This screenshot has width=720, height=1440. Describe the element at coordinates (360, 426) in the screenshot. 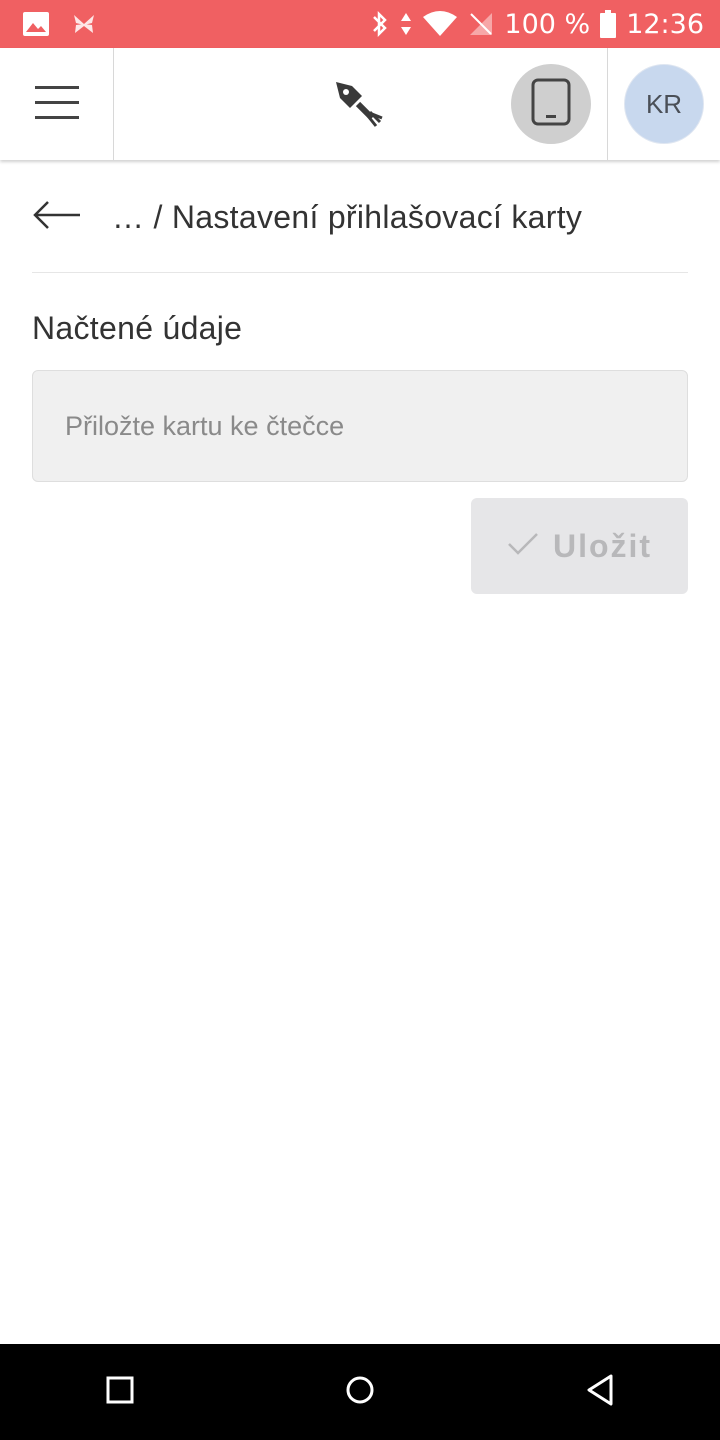

I see `card-data-field: Přiložte kartu ke čtečce` at that location.